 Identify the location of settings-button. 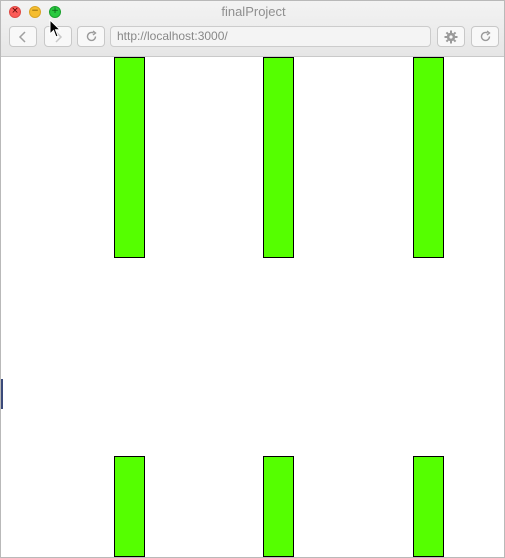
(451, 36).